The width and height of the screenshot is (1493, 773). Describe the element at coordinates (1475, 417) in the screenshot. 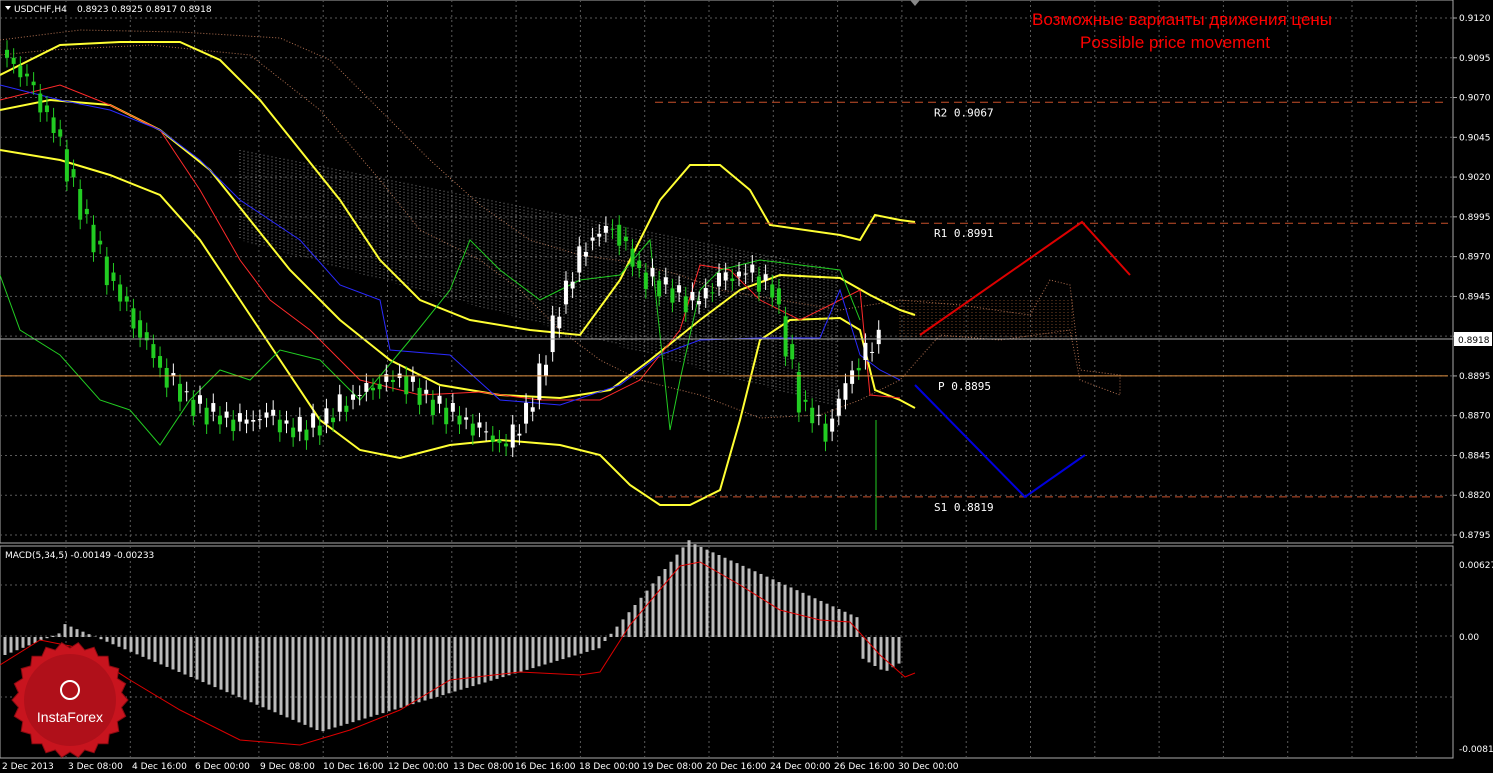

I see `price-axis-label: 0.8870` at that location.